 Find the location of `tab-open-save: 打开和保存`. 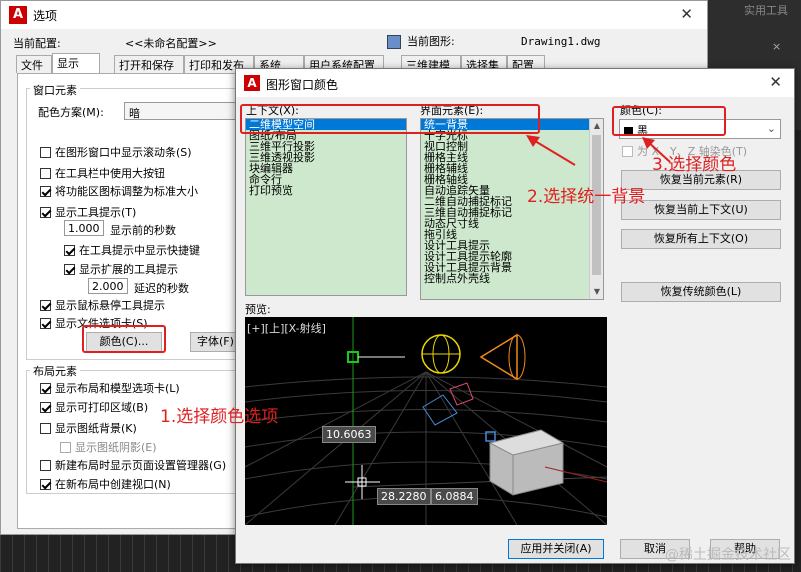

tab-open-save: 打开和保存 is located at coordinates (149, 64).